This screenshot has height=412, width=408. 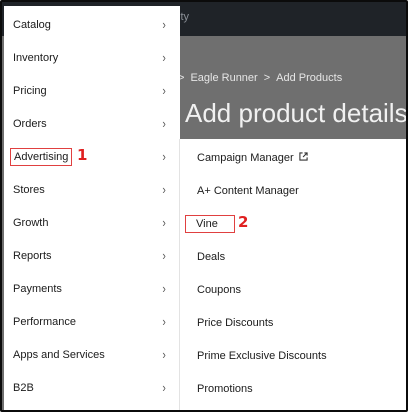 I want to click on submenu-item-prime-exclusive-discounts: Prime Exclusive Discounts, so click(x=293, y=355).